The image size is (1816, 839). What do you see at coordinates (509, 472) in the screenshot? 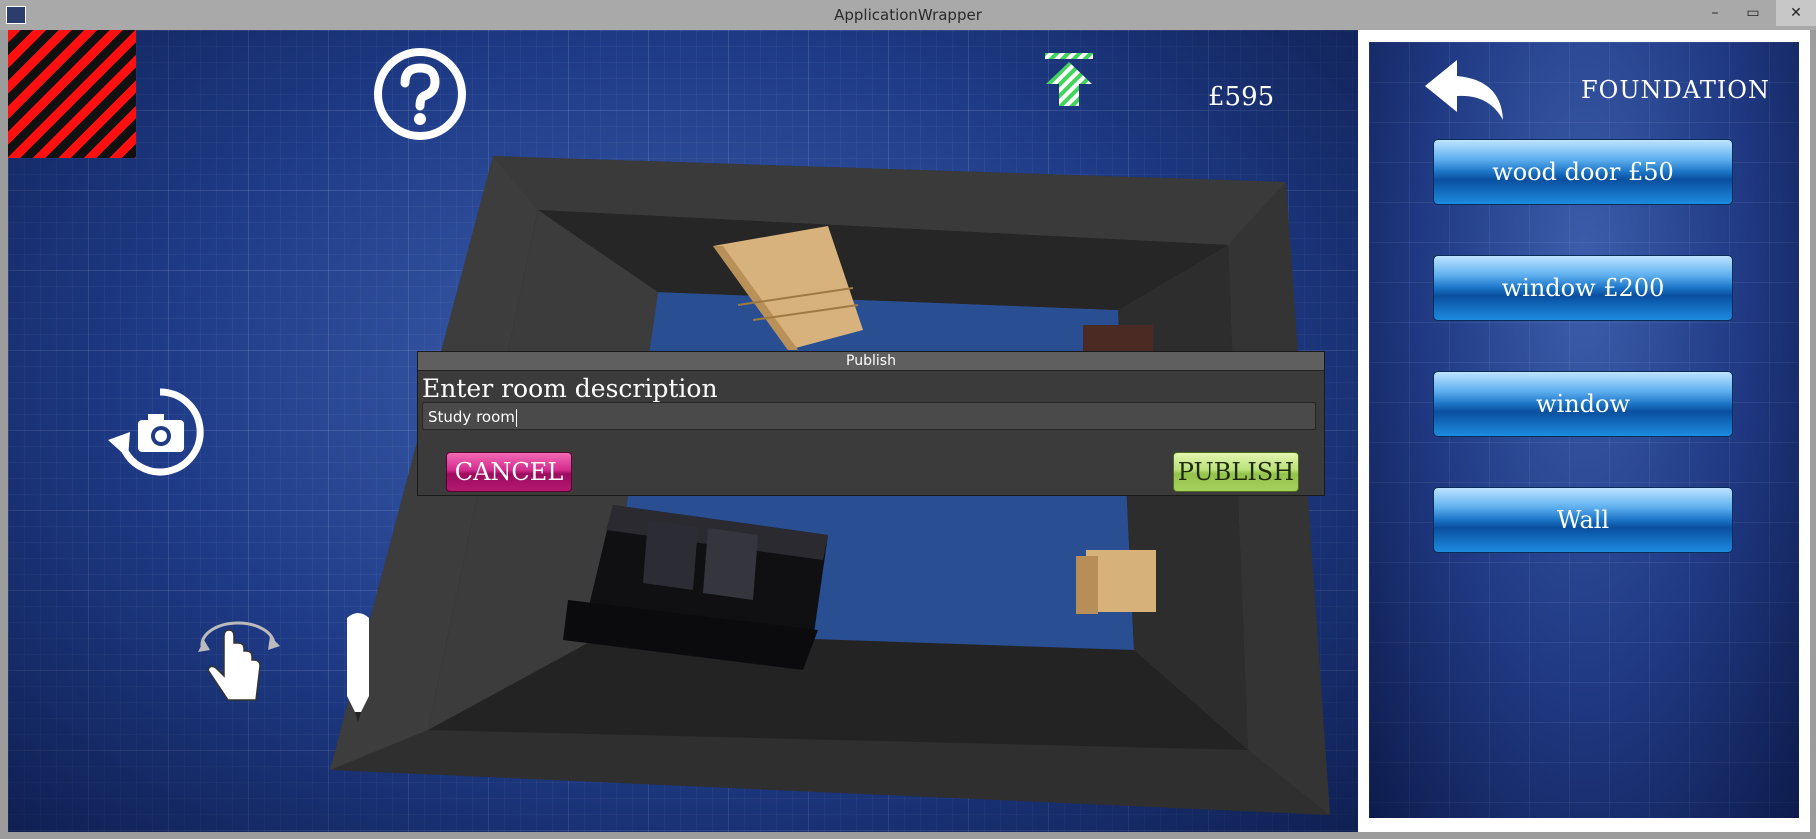
I see `cancel-button: CANCEL` at bounding box center [509, 472].